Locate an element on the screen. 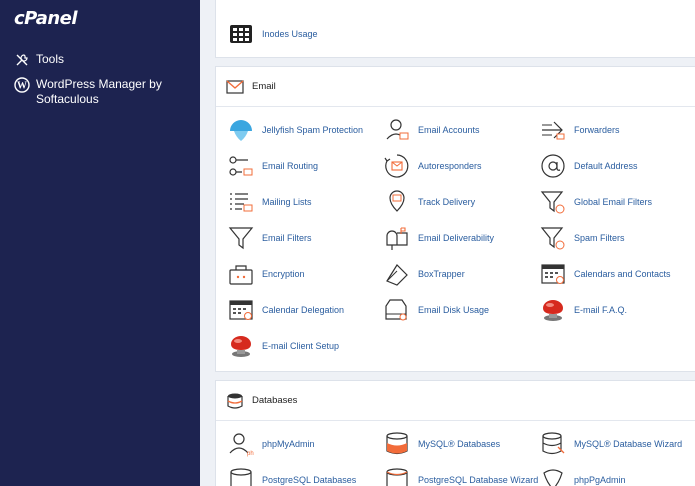 This screenshot has width=695, height=486. global-filter-icon is located at coordinates (552, 202).